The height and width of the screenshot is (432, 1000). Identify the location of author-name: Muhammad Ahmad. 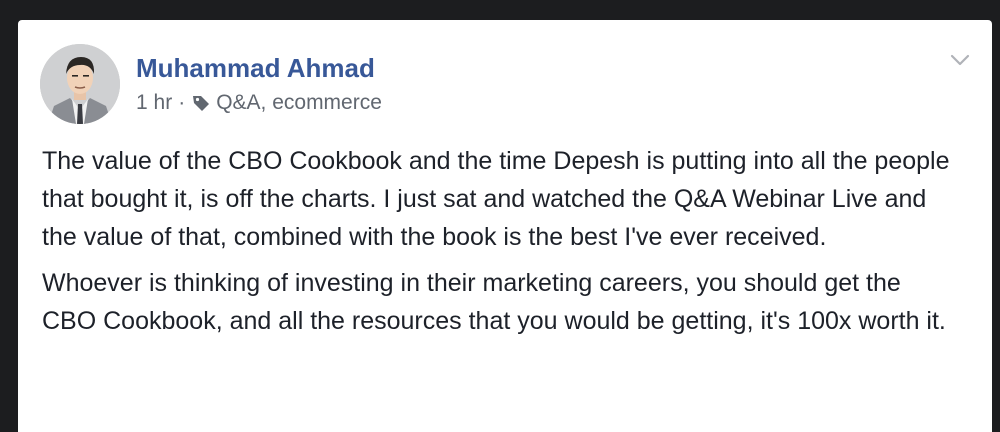
(255, 68).